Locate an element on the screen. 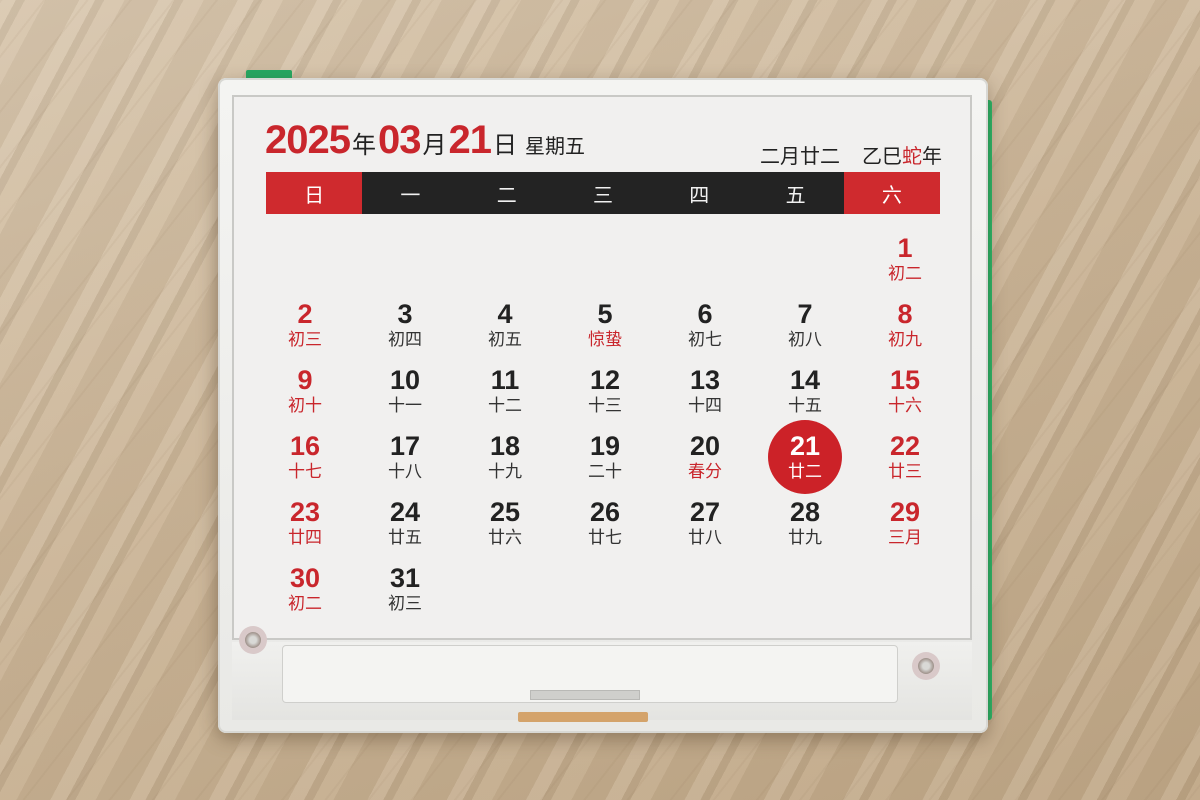 The width and height of the screenshot is (1200, 800). calendar-day-cell: 8 初九 is located at coordinates (905, 325).